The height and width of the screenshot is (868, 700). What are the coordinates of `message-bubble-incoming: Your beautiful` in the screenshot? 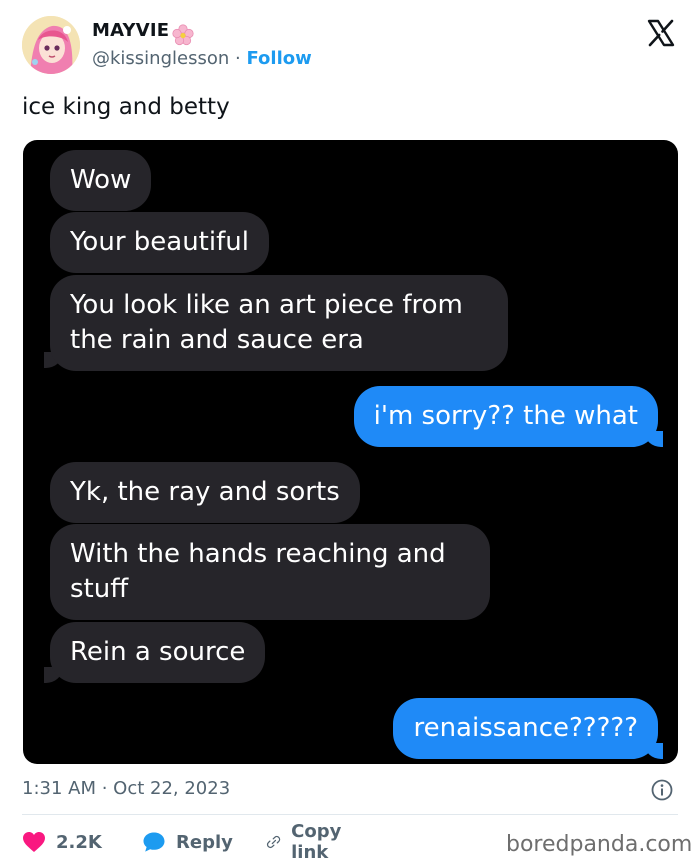 It's located at (159, 242).